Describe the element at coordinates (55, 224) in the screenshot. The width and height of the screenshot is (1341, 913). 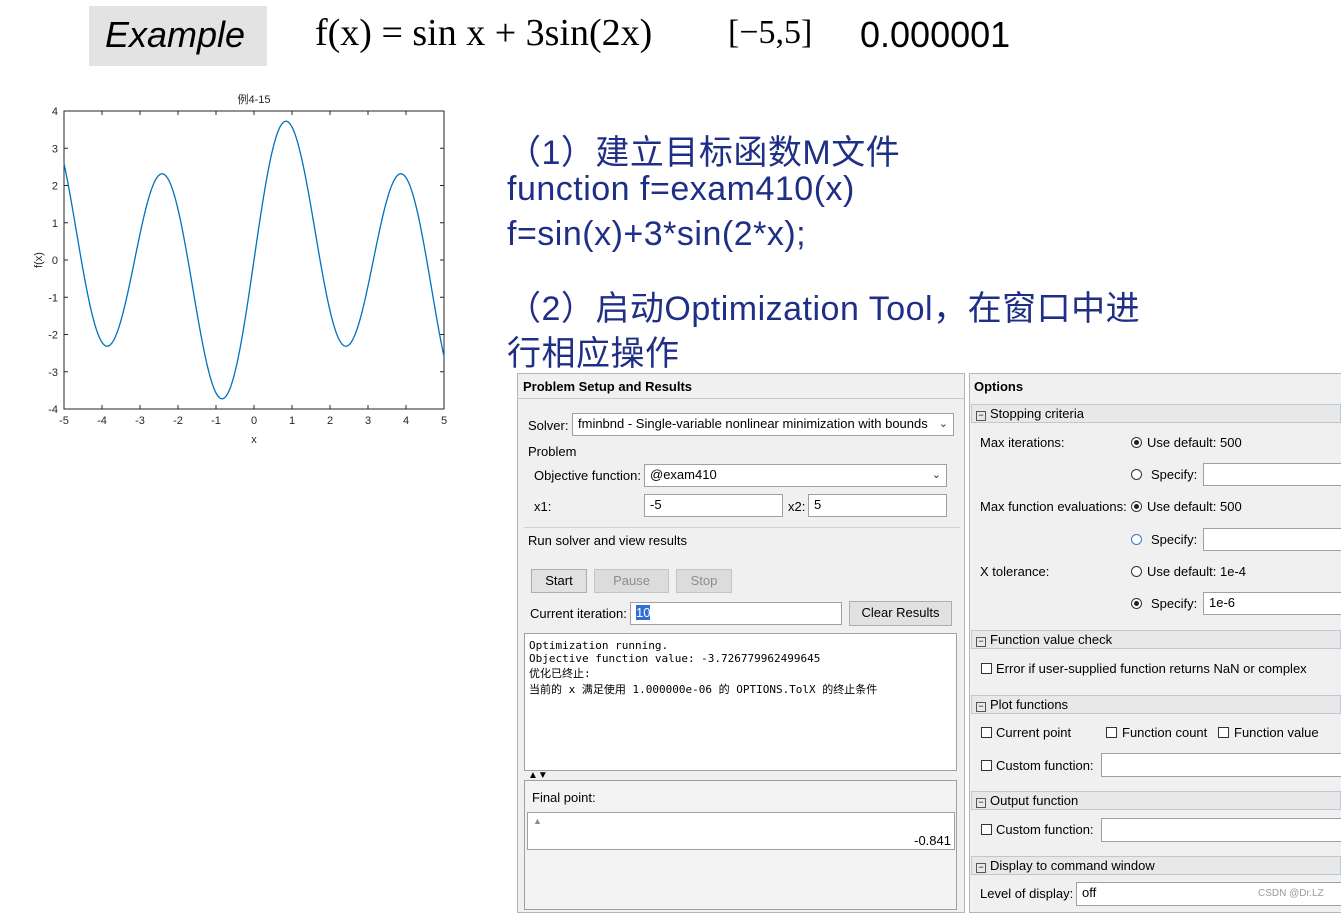
I see `y-tick-label: 1` at that location.